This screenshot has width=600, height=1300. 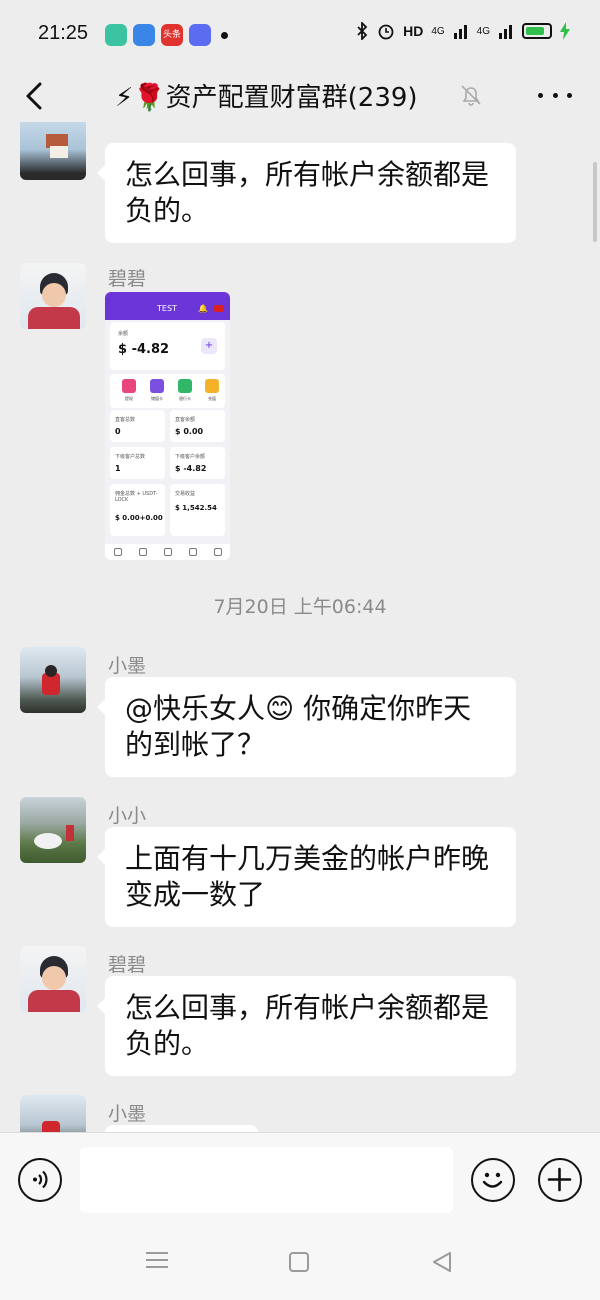 What do you see at coordinates (306, 727) in the screenshot?
I see `message-bubble: @快乐女人😊 你确定你昨天的到帐了？` at bounding box center [306, 727].